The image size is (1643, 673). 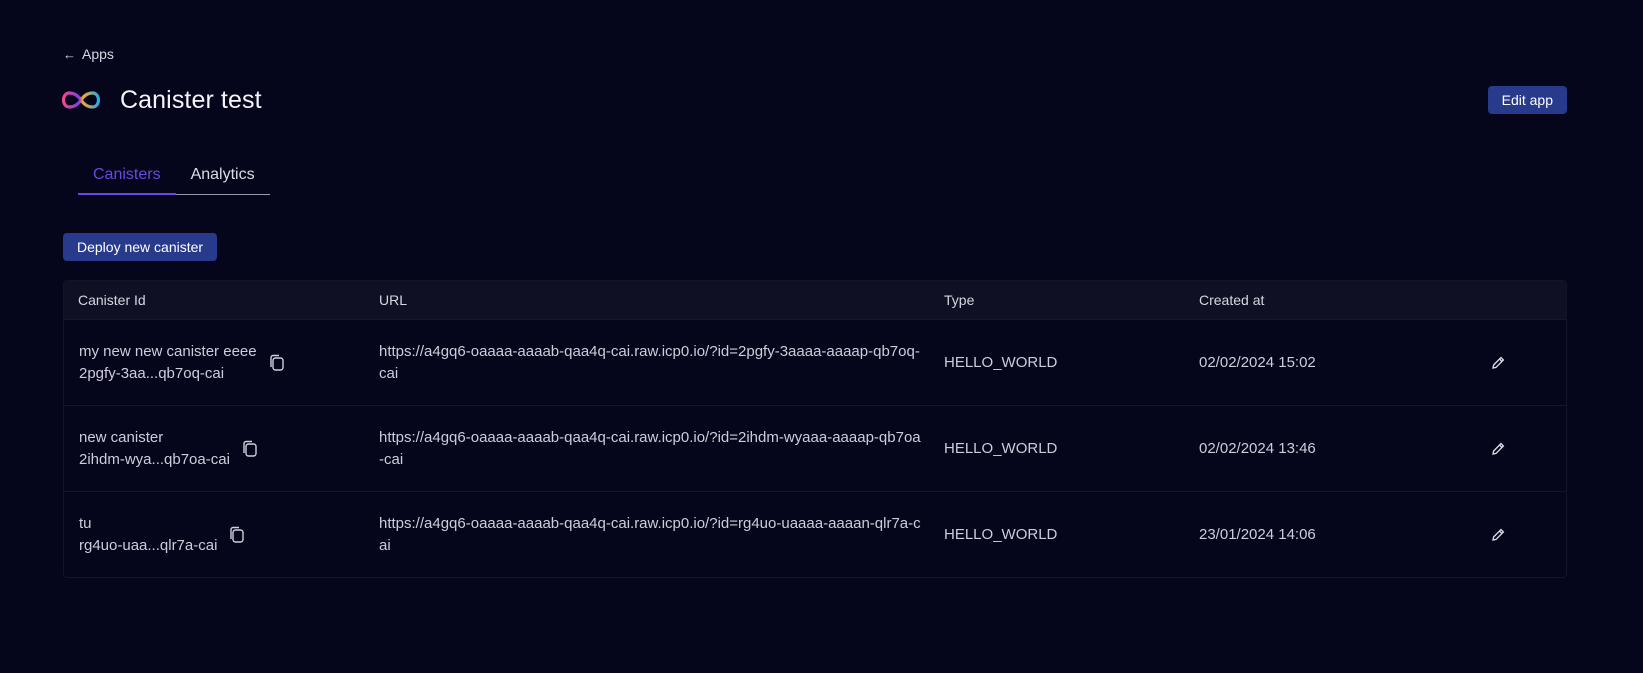 What do you see at coordinates (814, 100) in the screenshot?
I see `page-header: Canister test Edit app` at bounding box center [814, 100].